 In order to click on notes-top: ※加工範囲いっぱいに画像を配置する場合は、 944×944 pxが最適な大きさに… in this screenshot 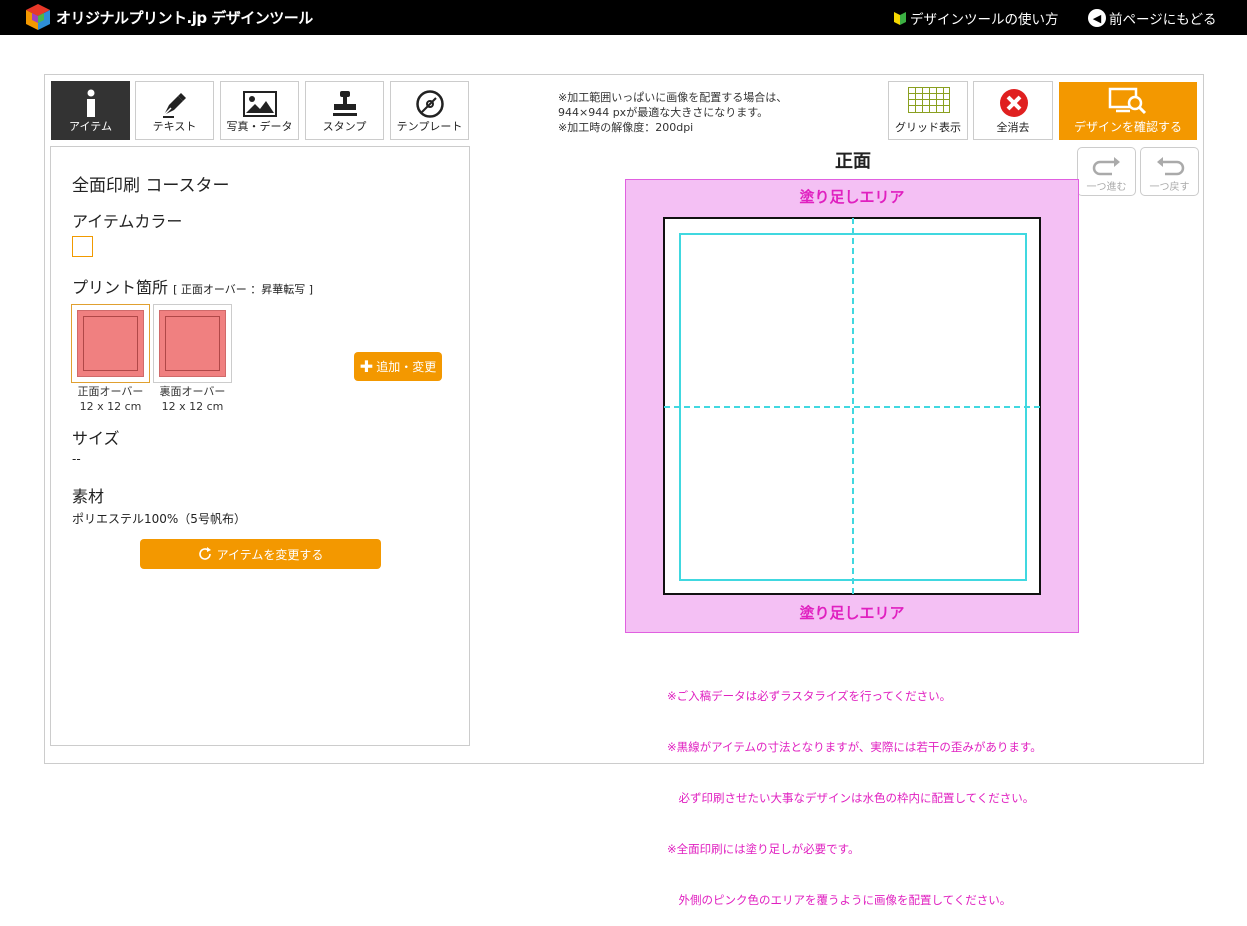, I will do `click(672, 112)`.